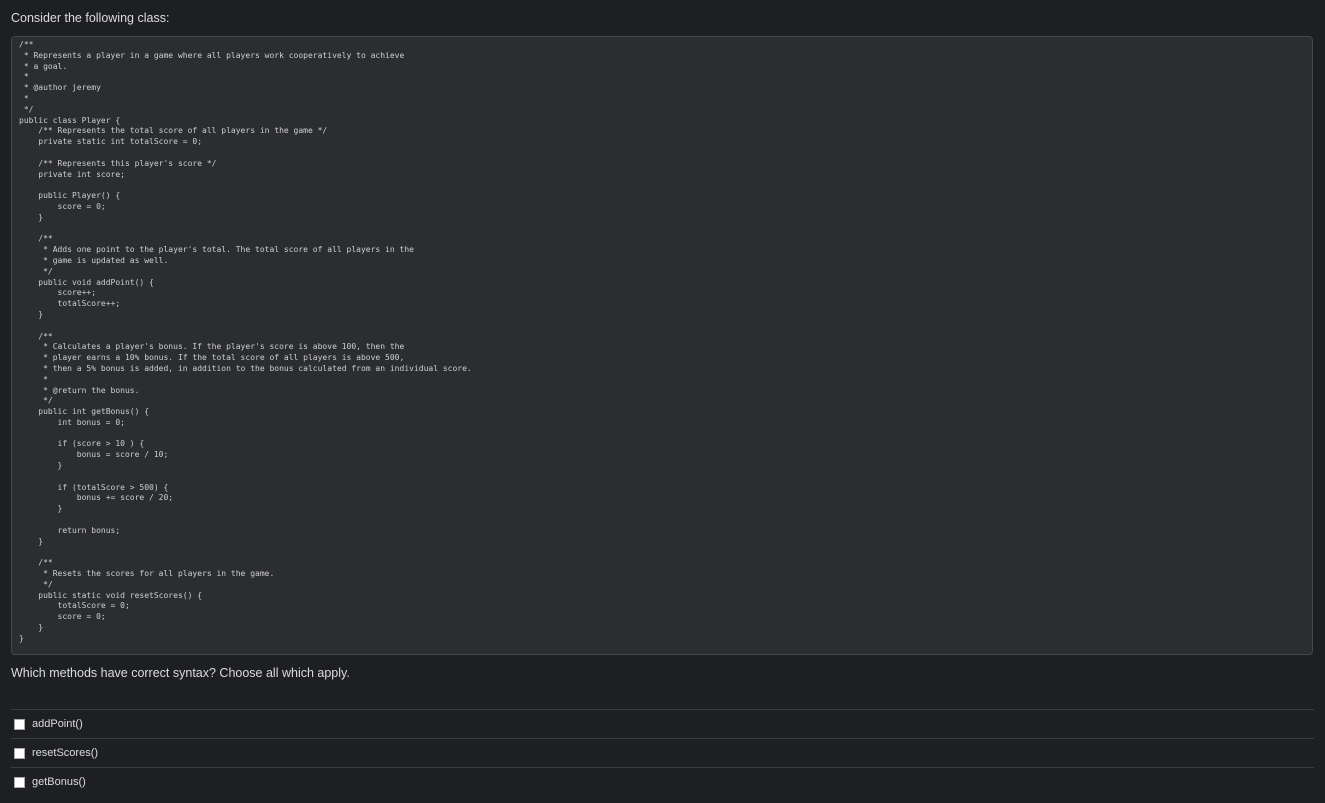 The width and height of the screenshot is (1325, 803). I want to click on option-addpoint: addPoint(), so click(662, 723).